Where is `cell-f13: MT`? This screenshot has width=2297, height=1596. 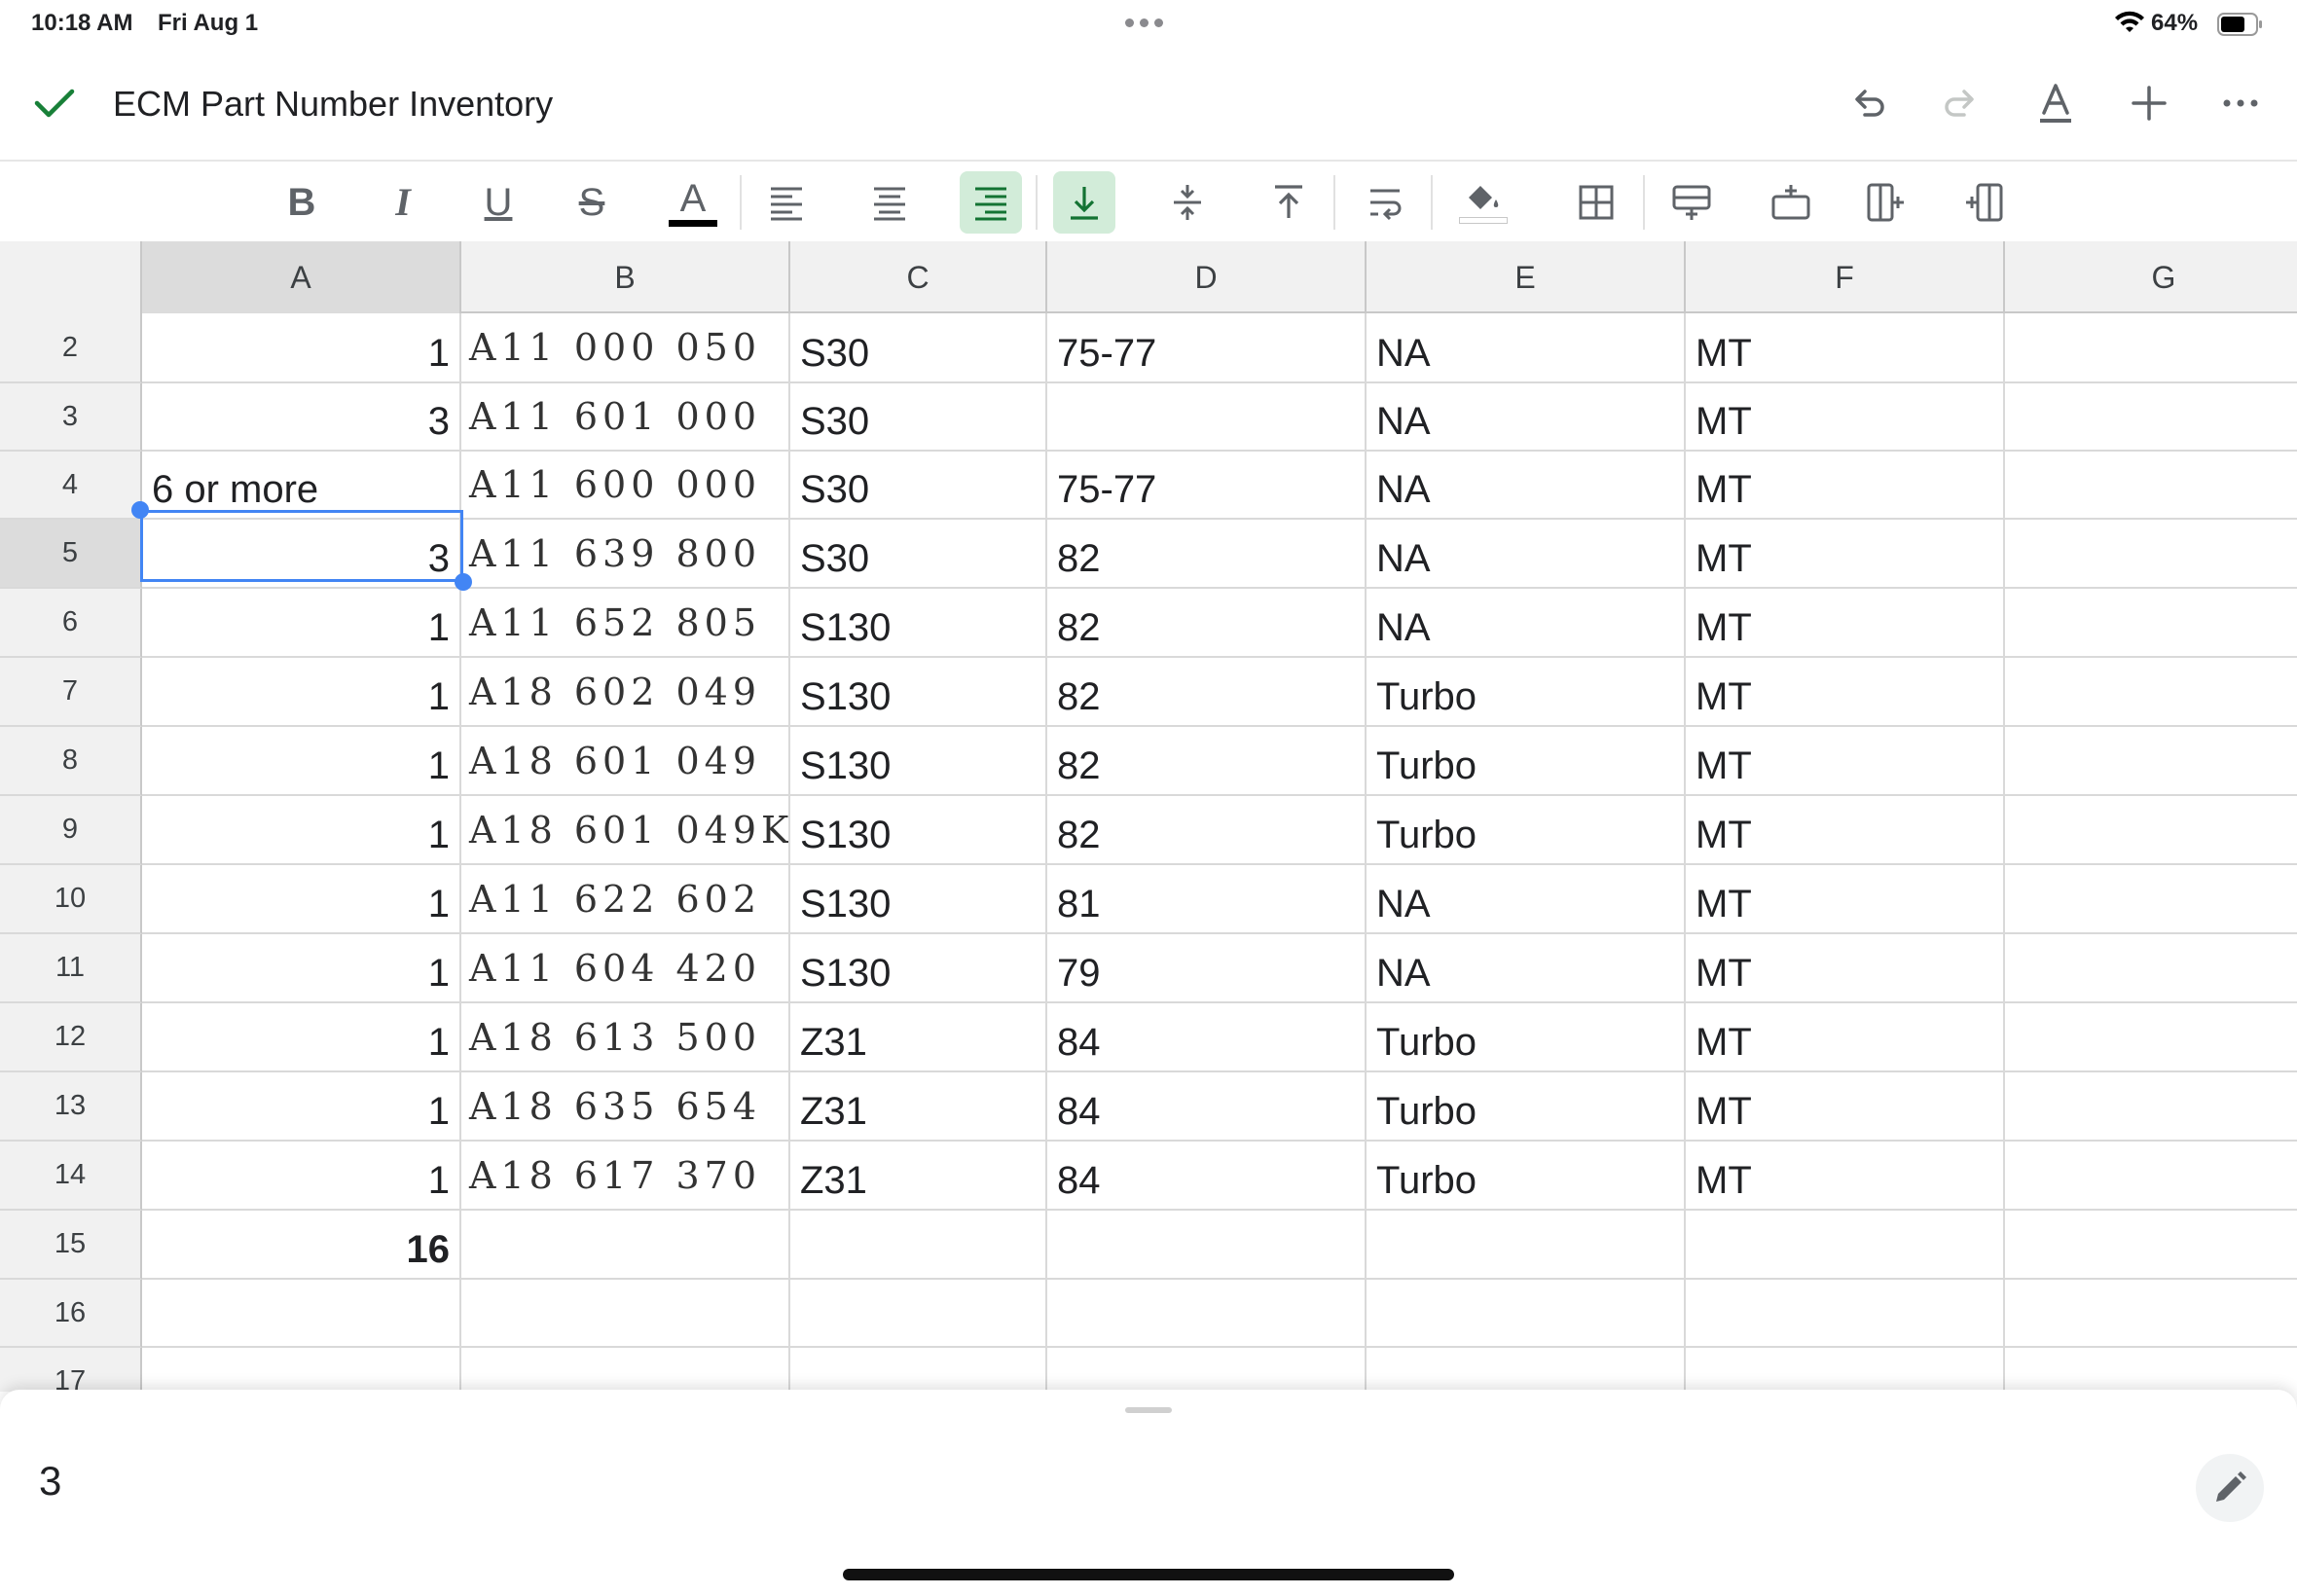 cell-f13: MT is located at coordinates (1846, 1107).